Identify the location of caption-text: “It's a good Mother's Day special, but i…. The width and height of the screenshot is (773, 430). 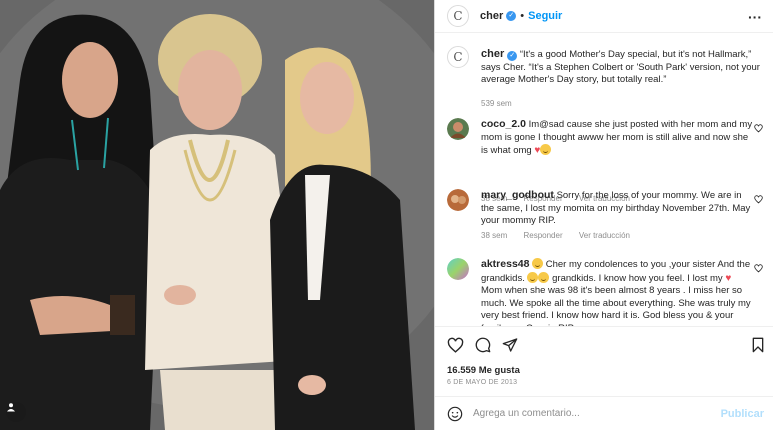
(620, 67).